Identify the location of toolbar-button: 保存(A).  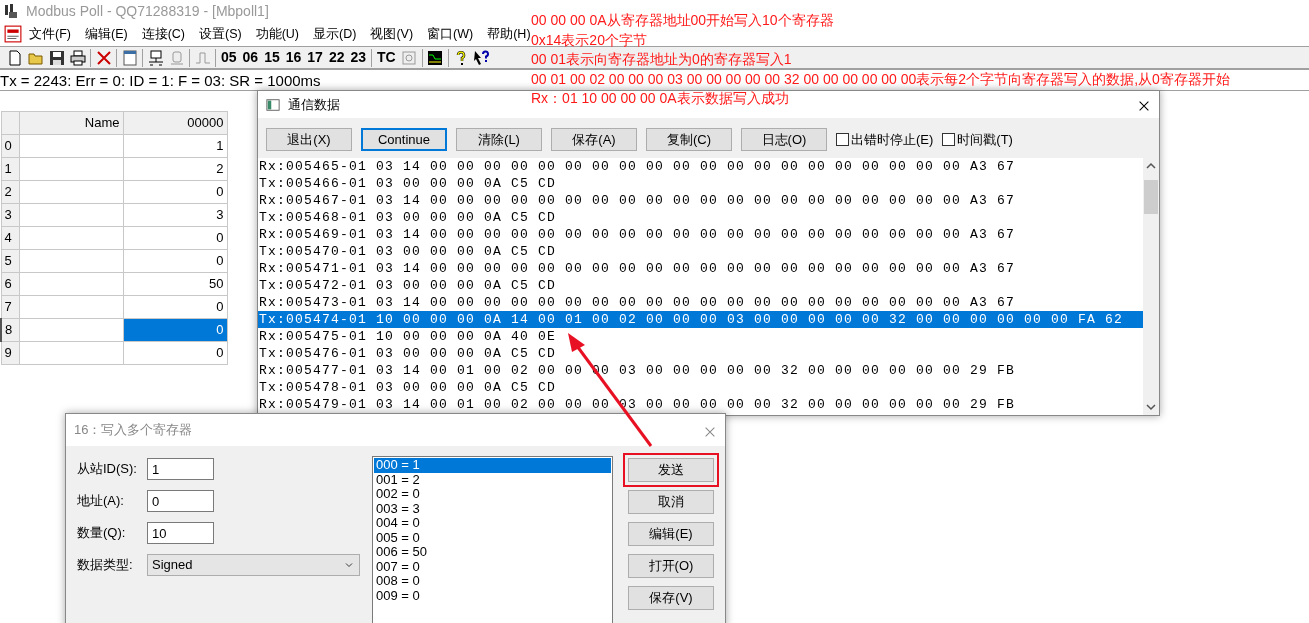
(594, 139).